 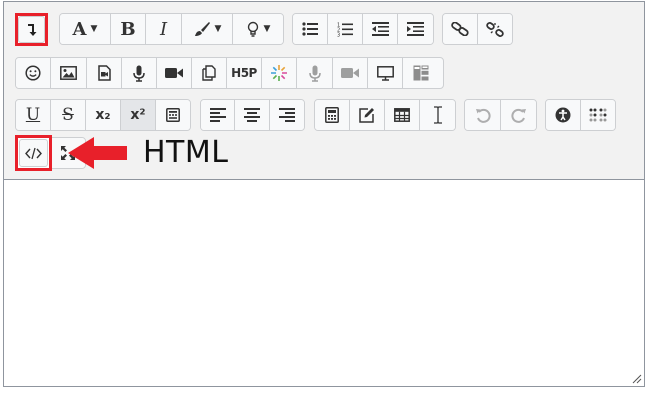 I want to click on list-group: 1 2 3, so click(x=363, y=29).